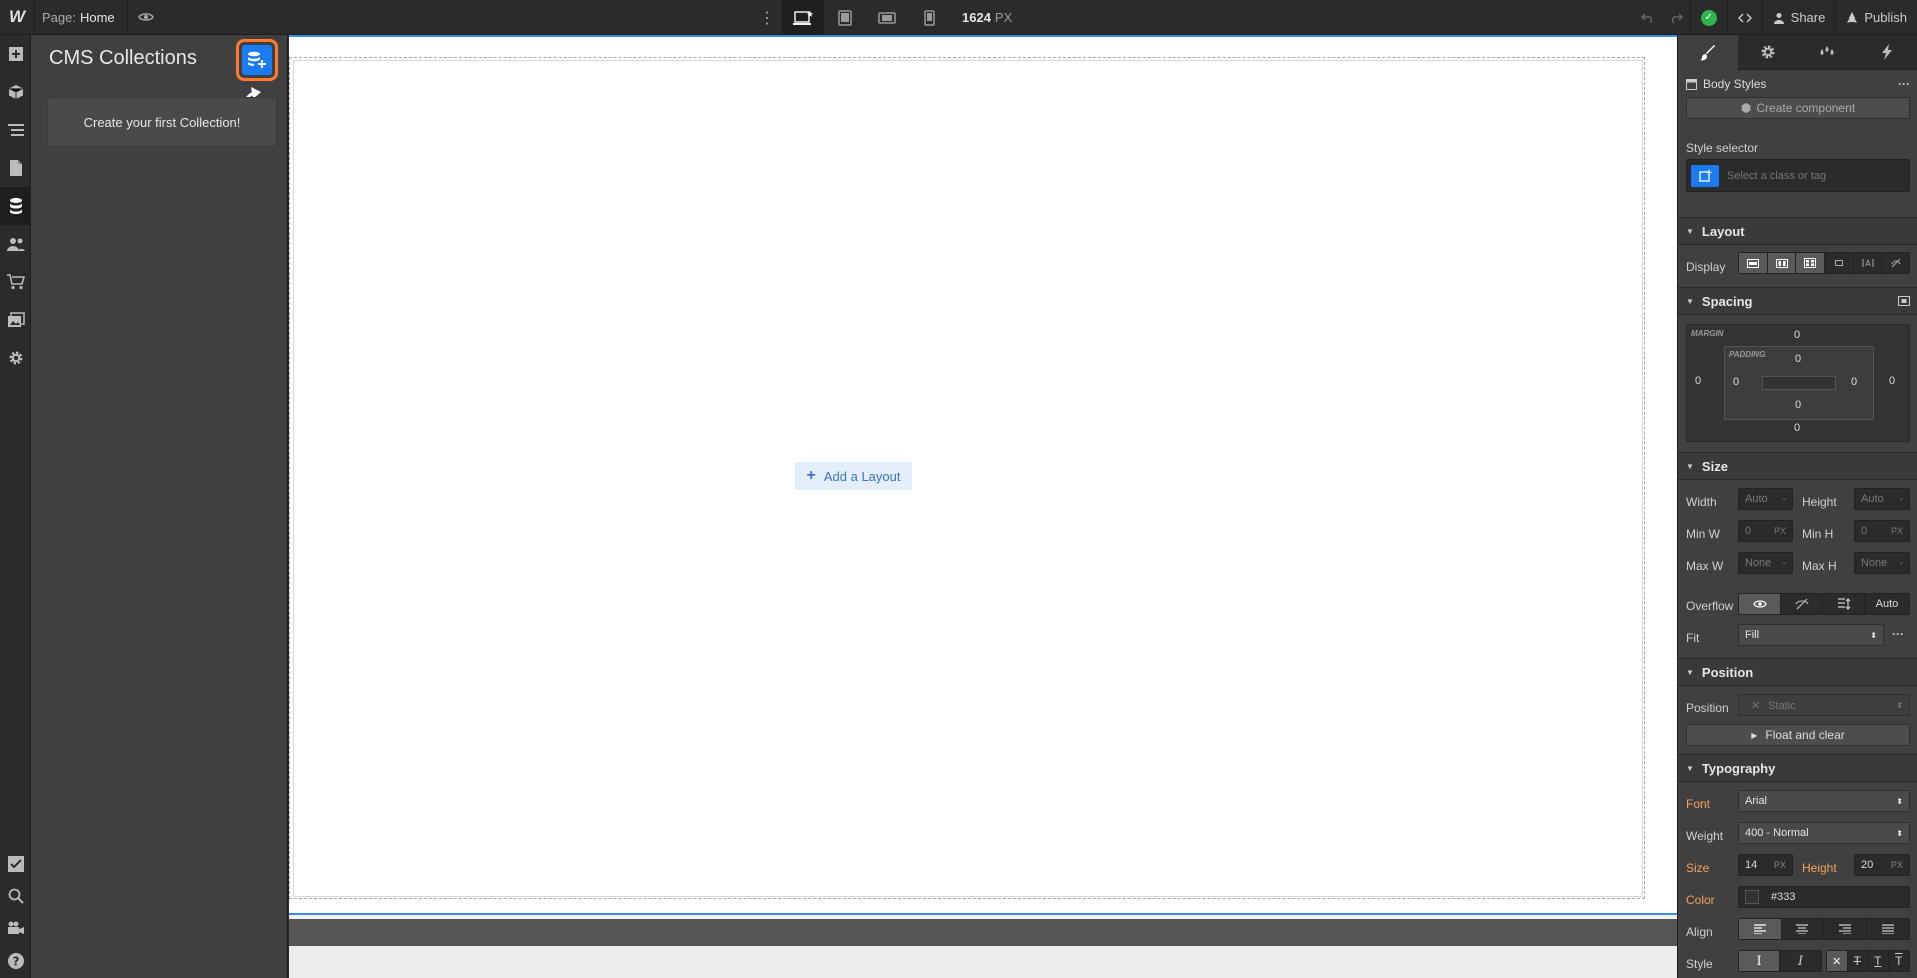 The width and height of the screenshot is (1917, 978). I want to click on padding-left-value: 0, so click(1736, 382).